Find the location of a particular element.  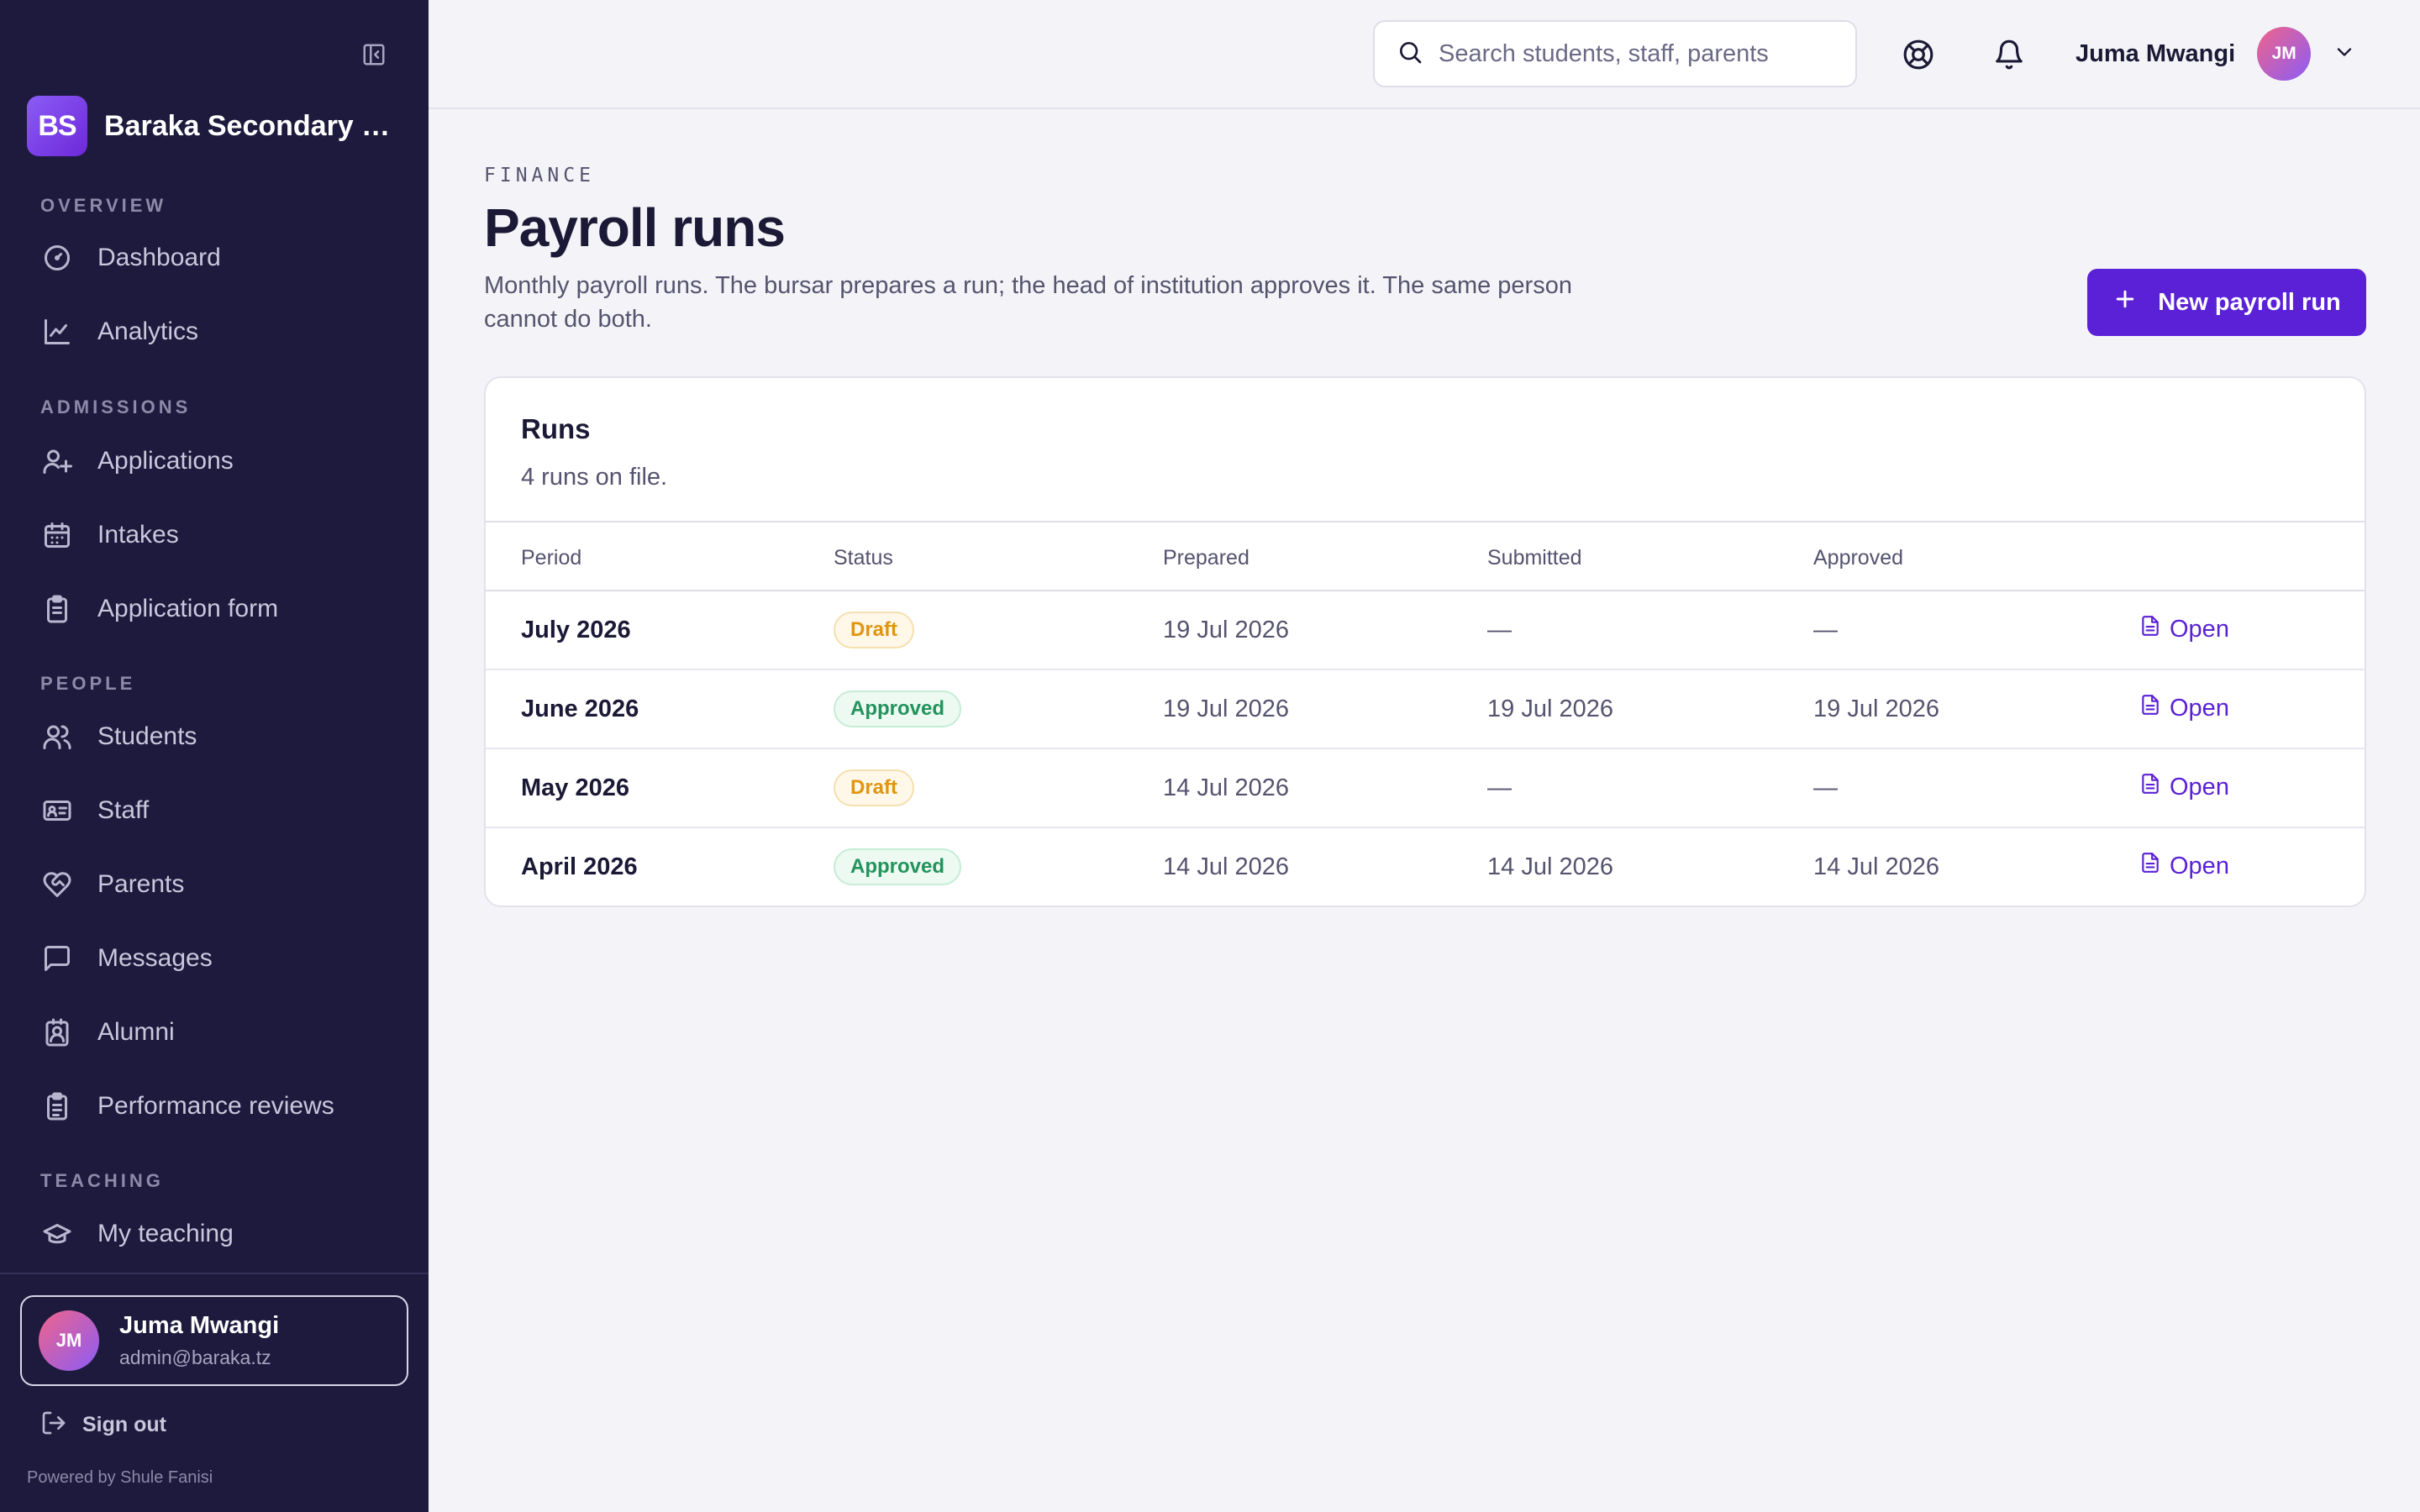

section-label-people: PEOPLE is located at coordinates (88, 683).